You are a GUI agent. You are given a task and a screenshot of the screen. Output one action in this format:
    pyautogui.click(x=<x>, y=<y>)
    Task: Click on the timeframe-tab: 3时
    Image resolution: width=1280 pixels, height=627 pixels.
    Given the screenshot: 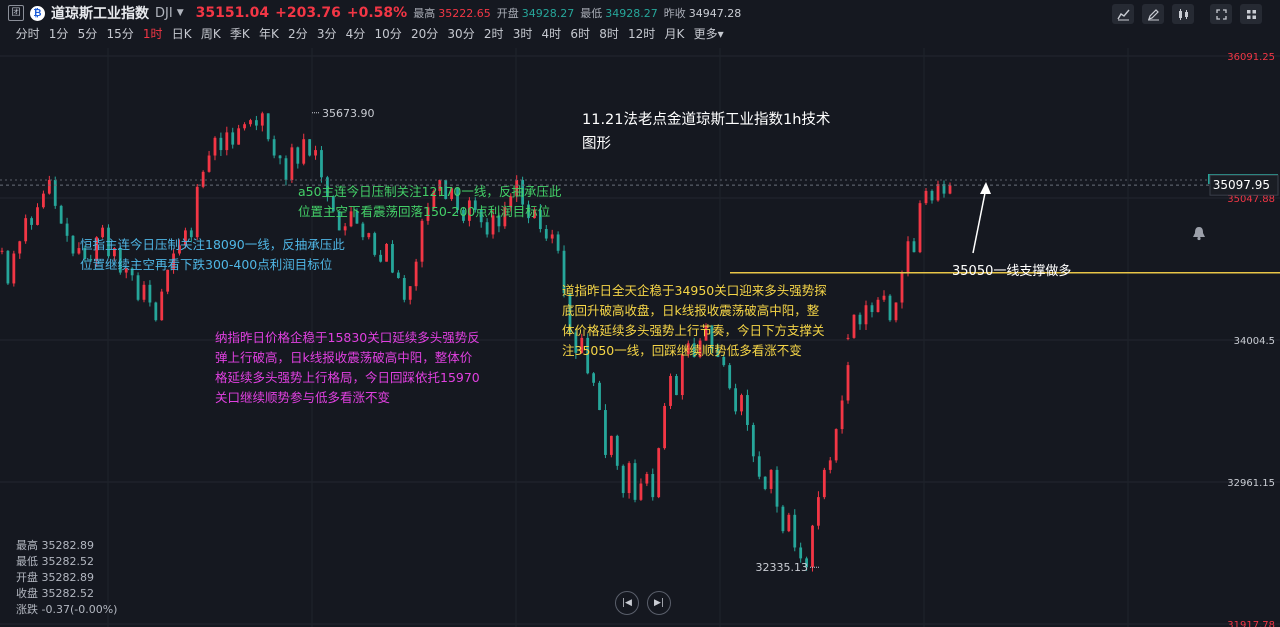 What is the action you would take?
    pyautogui.click(x=522, y=34)
    